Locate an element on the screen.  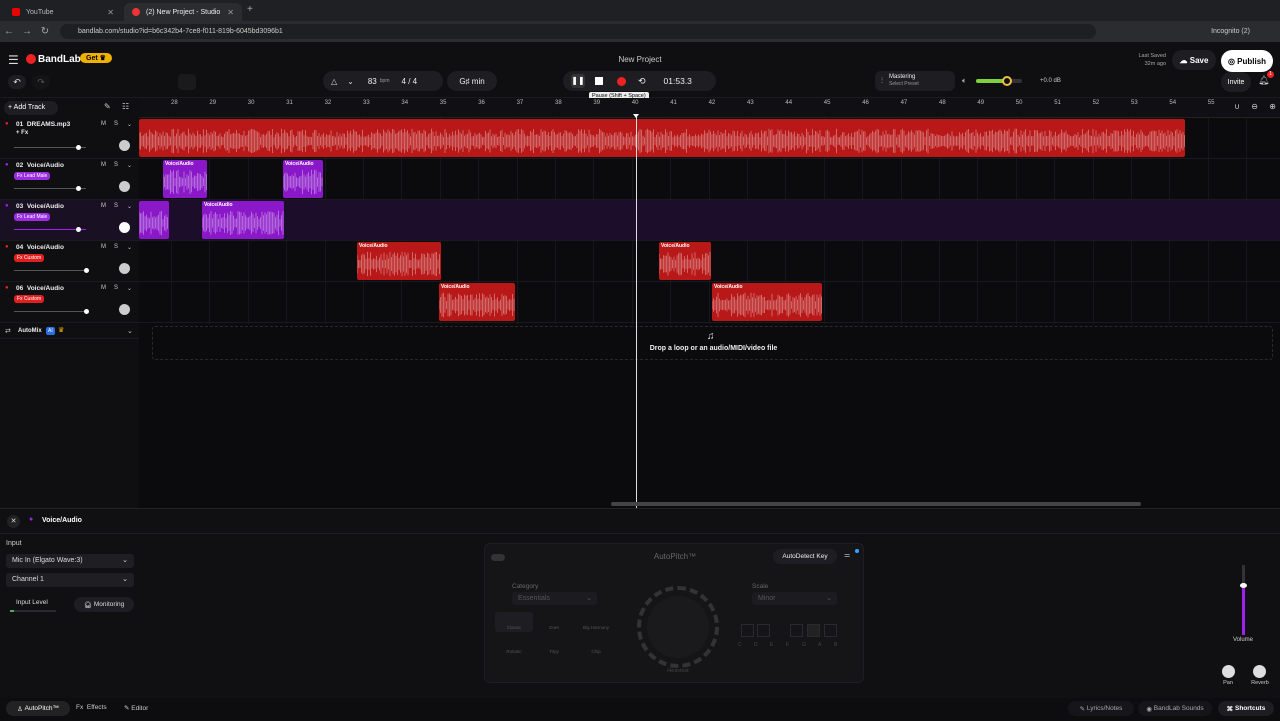
input-device-select: Mic In (Elgato Wave:3) ⌄ is located at coordinates (70, 561).